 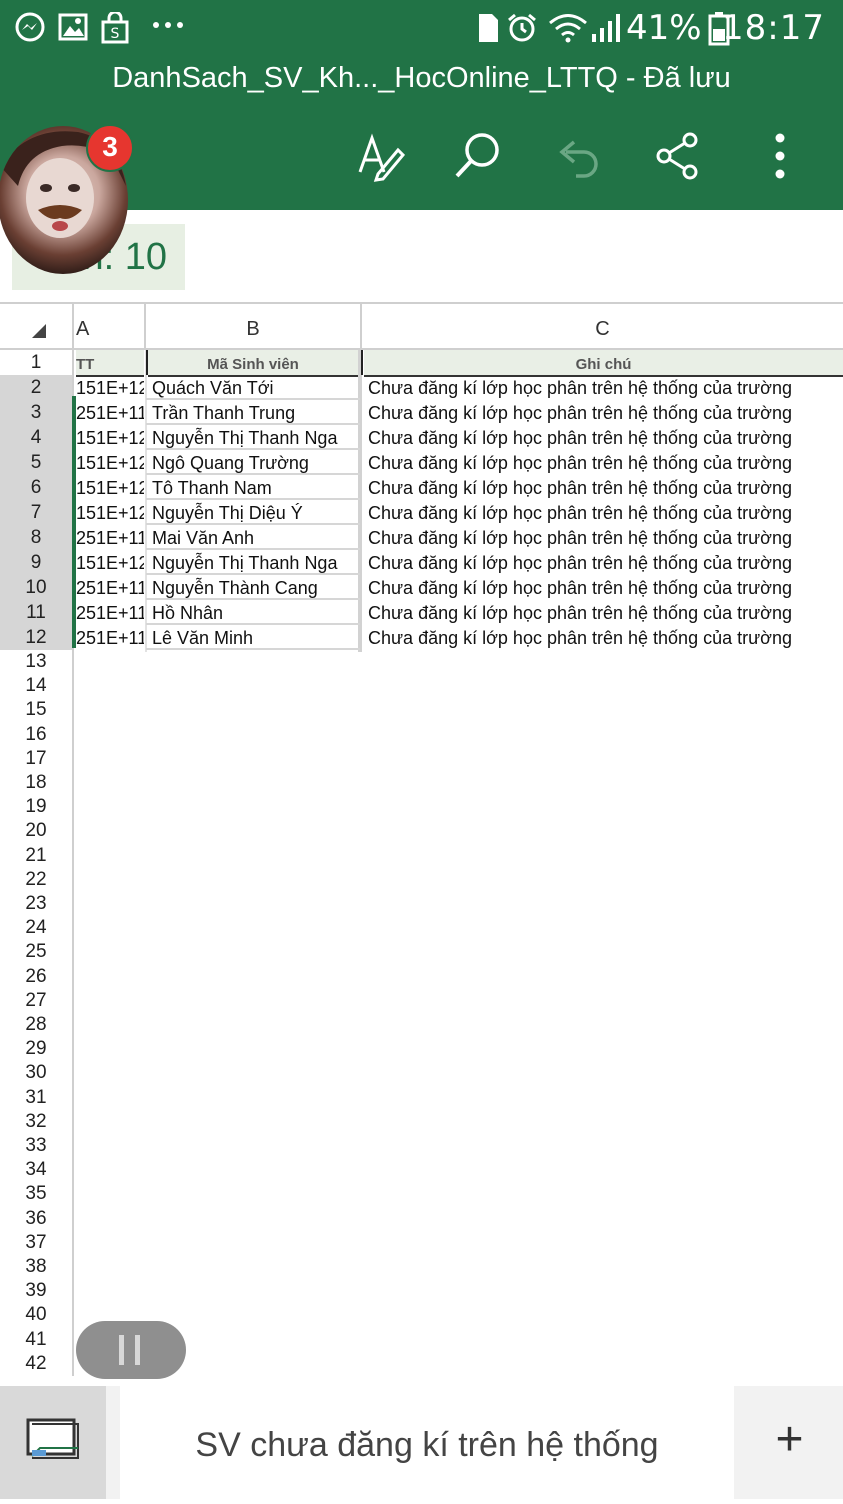 I want to click on sheet-tab-active: SV chưa đăng kí trên hệ thống, so click(x=427, y=1442).